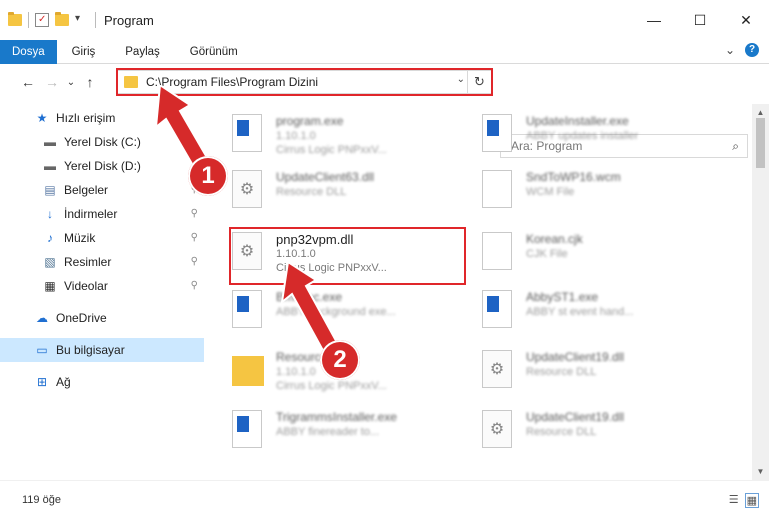 Image resolution: width=769 pixels, height=518 pixels. I want to click on sidebar-item-label: Yerel Disk (C:), so click(102, 142).